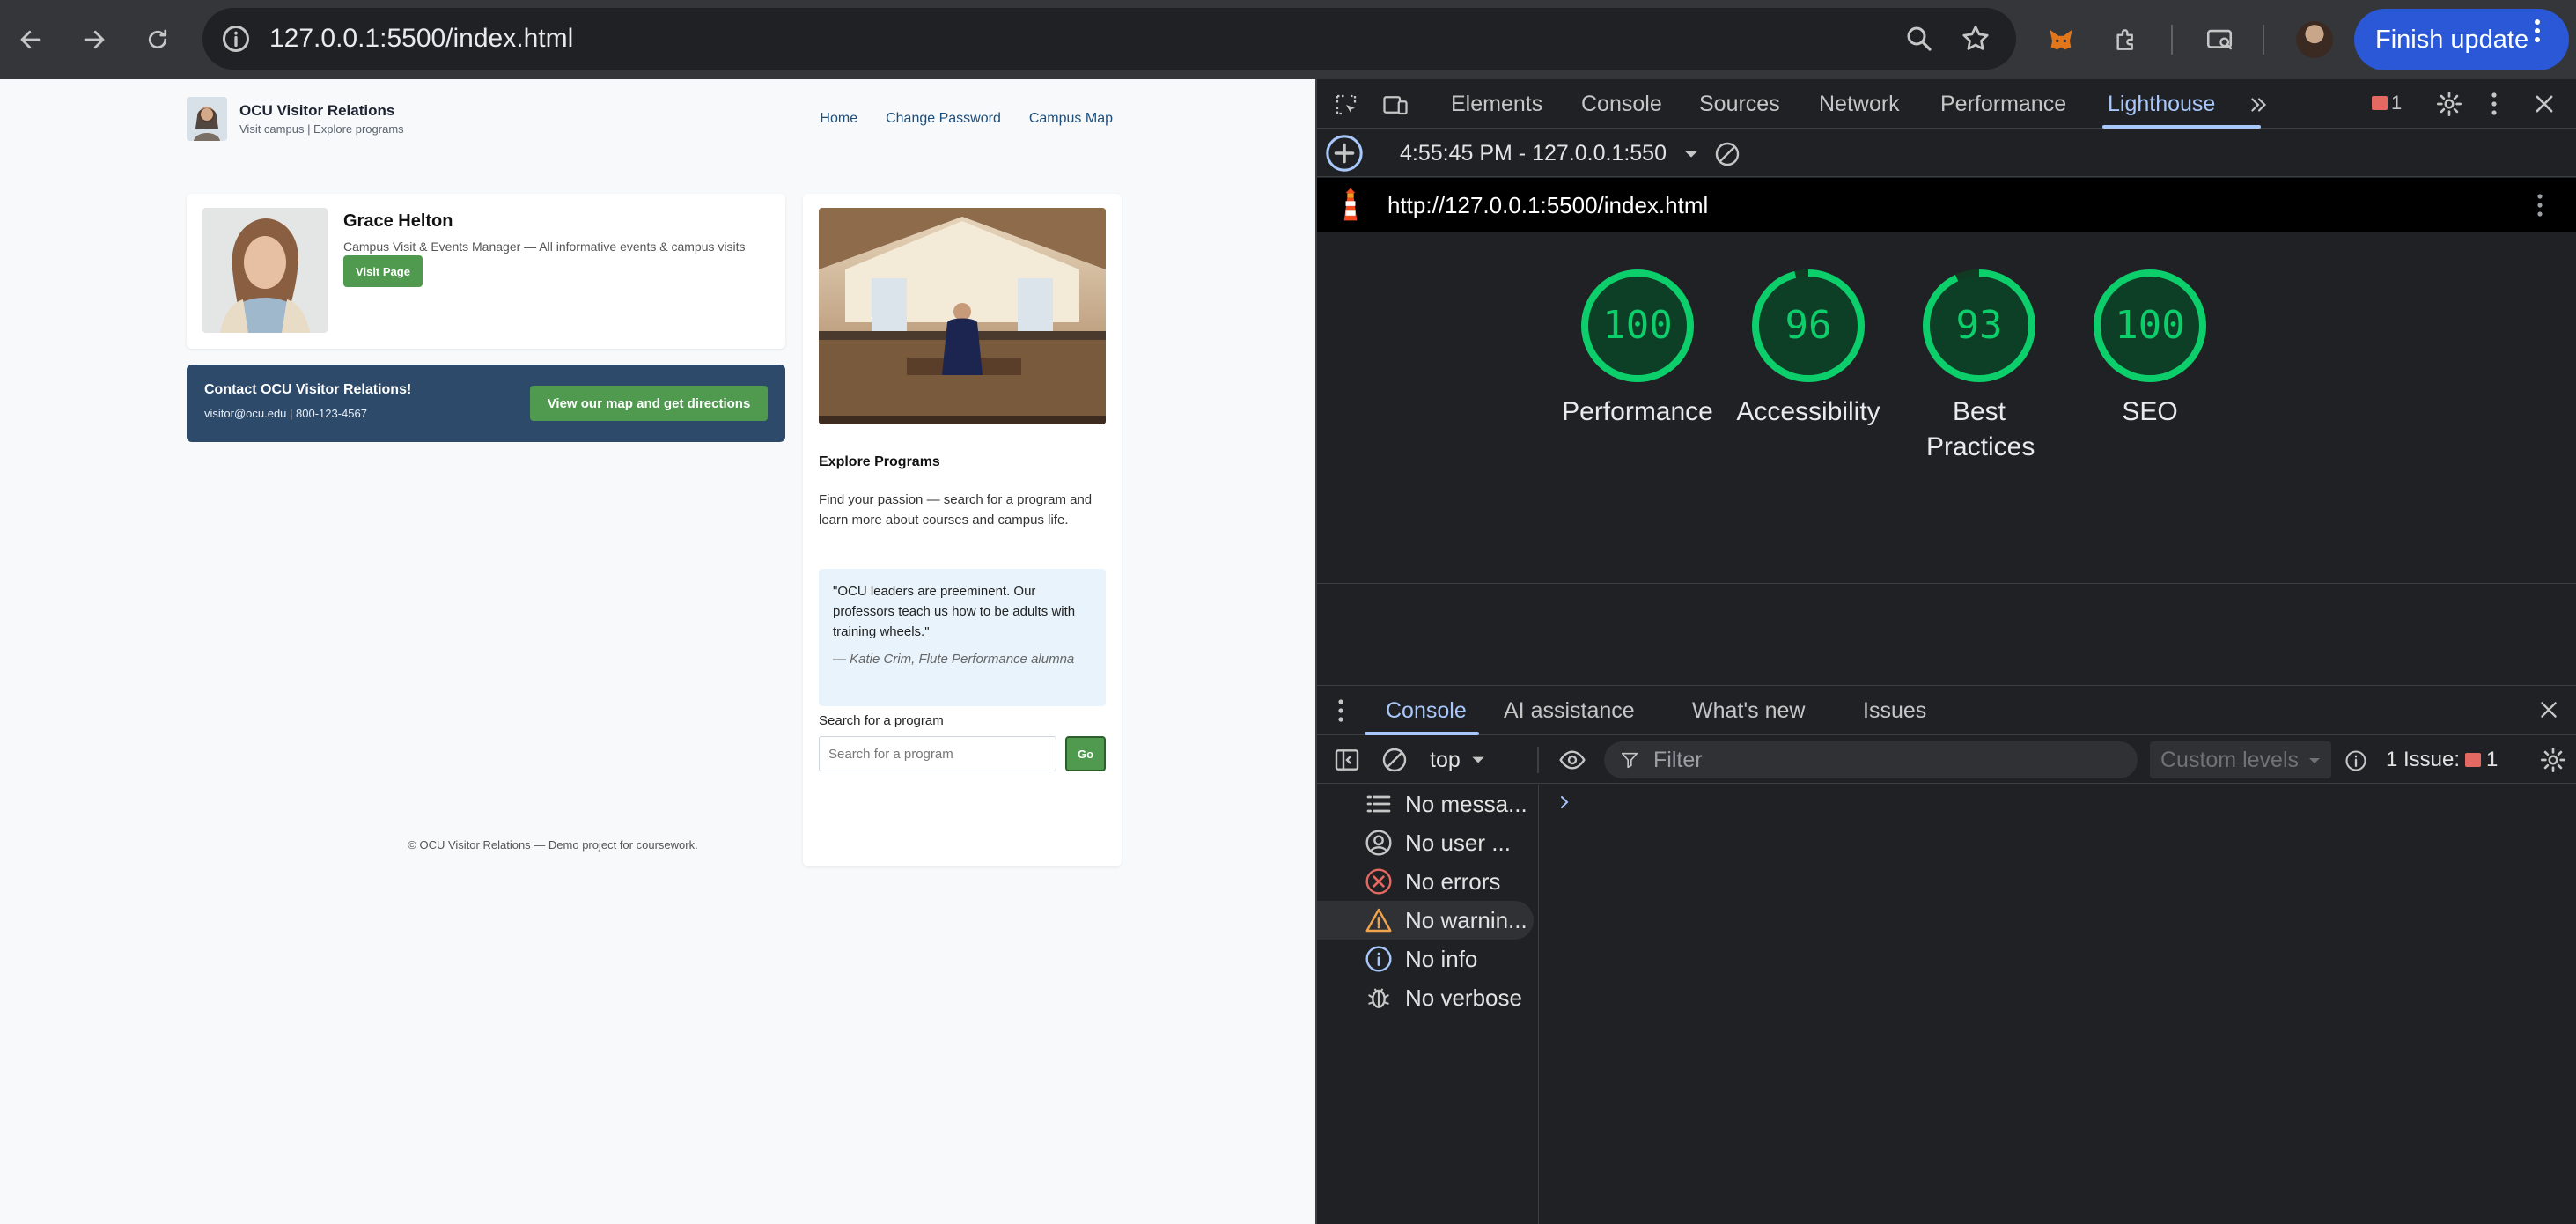  Describe the element at coordinates (1426, 710) in the screenshot. I see `drawer-tab-console: Console` at that location.